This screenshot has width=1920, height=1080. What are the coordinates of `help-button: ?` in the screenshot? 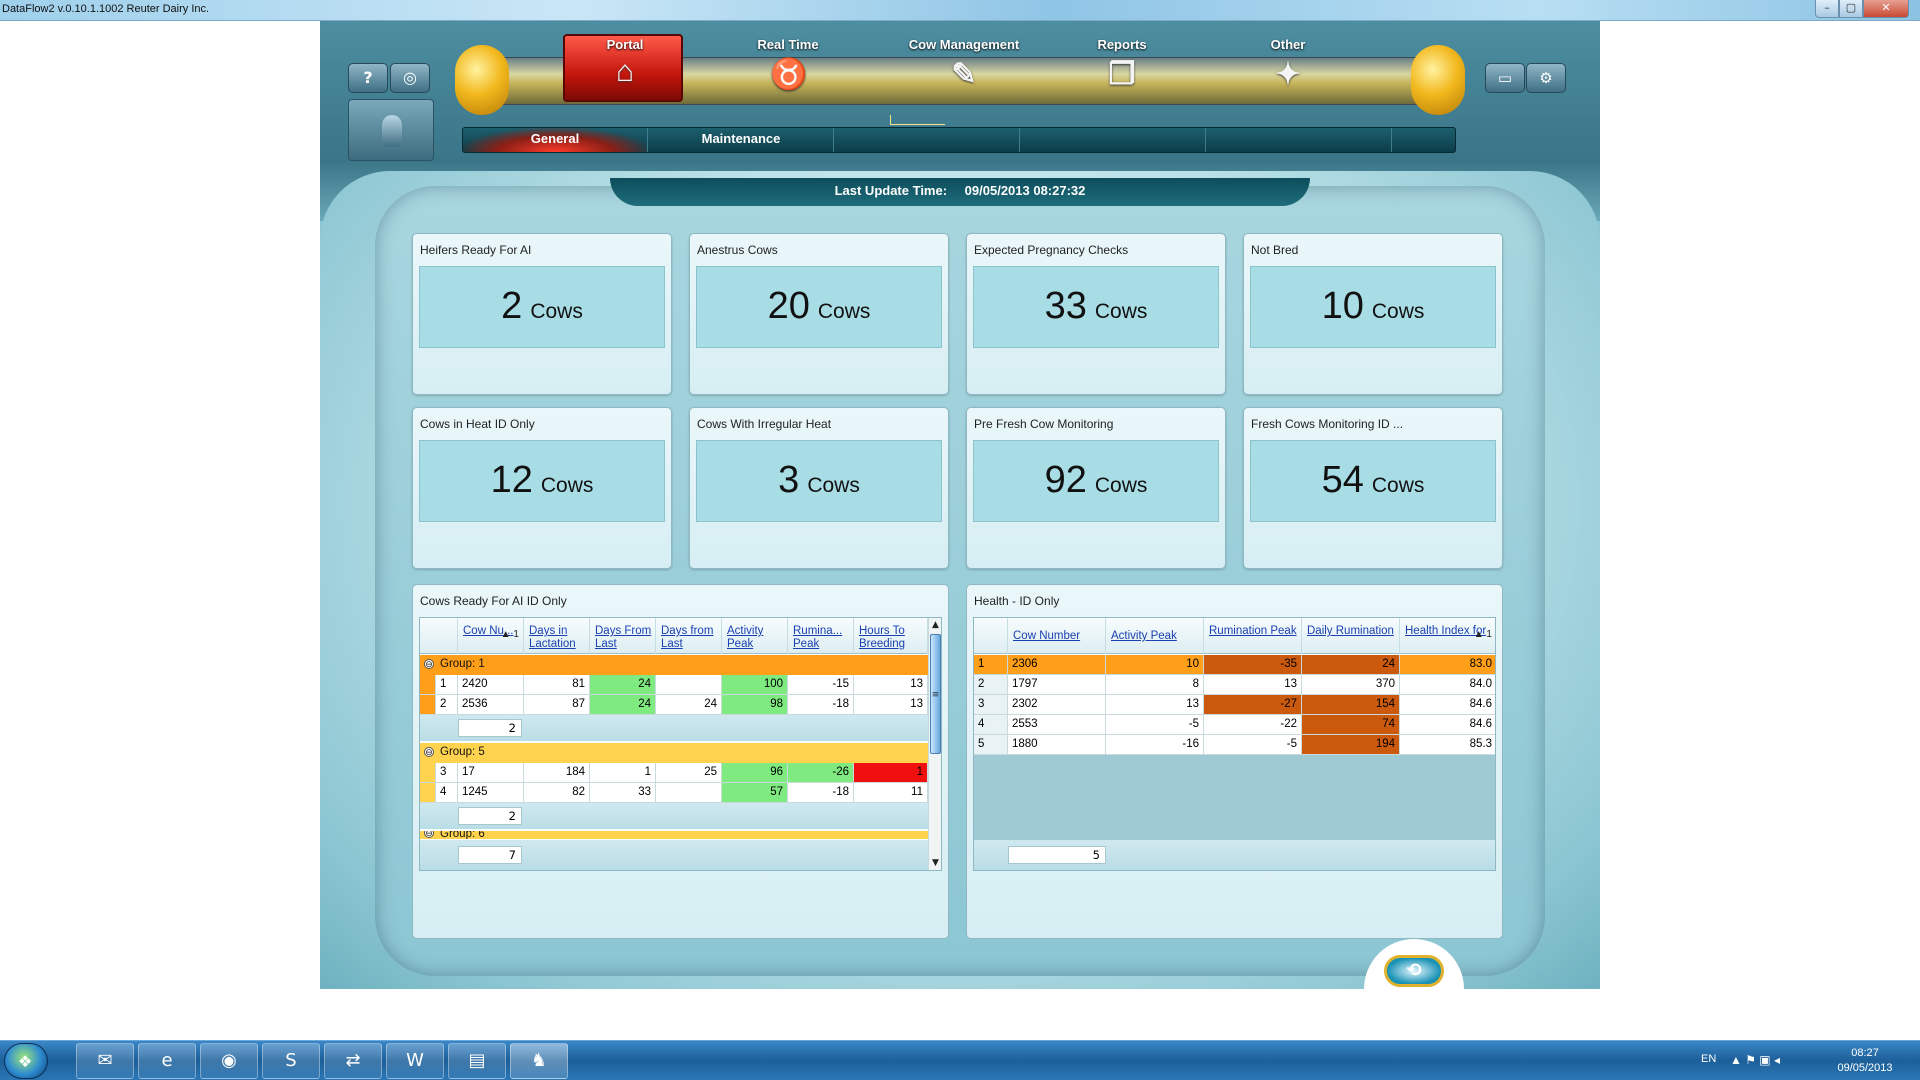 It's located at (368, 78).